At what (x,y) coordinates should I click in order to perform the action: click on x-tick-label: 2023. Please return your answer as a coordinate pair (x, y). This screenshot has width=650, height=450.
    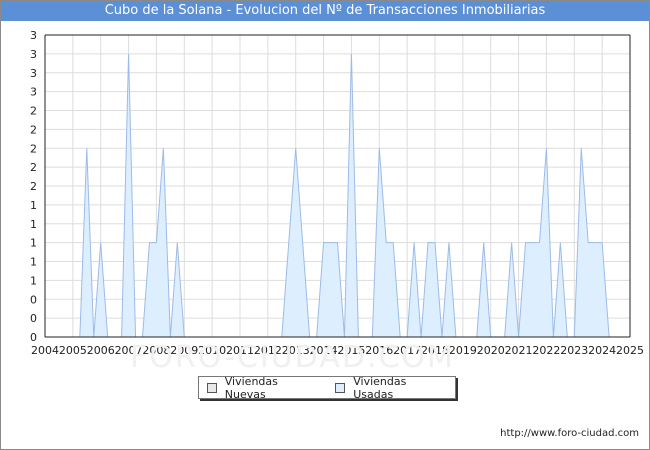
    Looking at the image, I should click on (574, 350).